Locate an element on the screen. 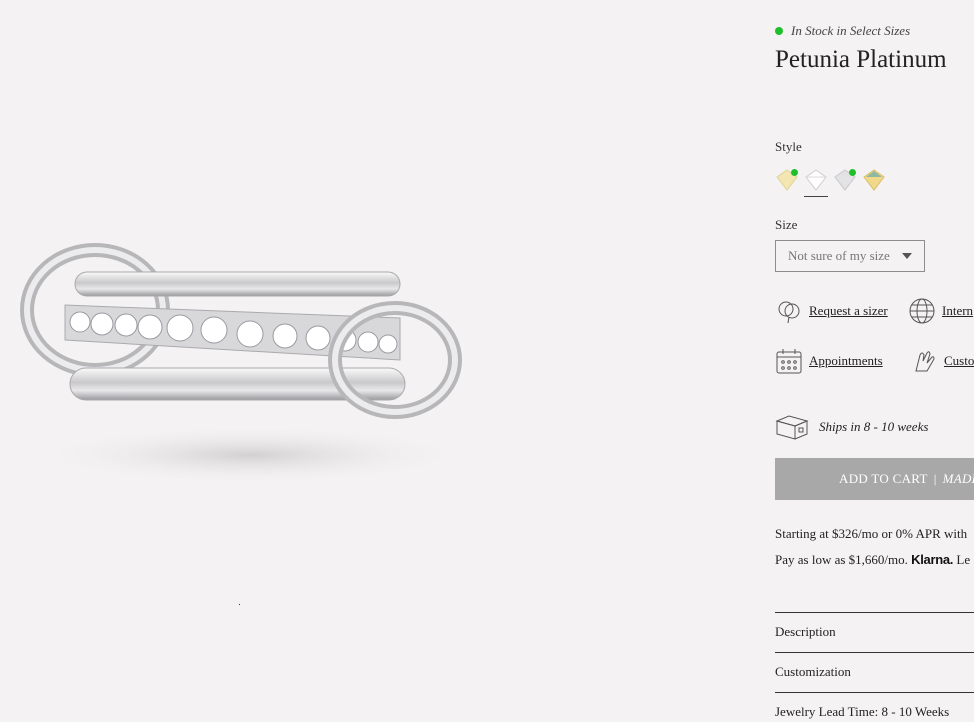 The image size is (974, 722). accordion-lead-time: Jewelry Lead Time: 8 - 10 Weeks is located at coordinates (862, 712).